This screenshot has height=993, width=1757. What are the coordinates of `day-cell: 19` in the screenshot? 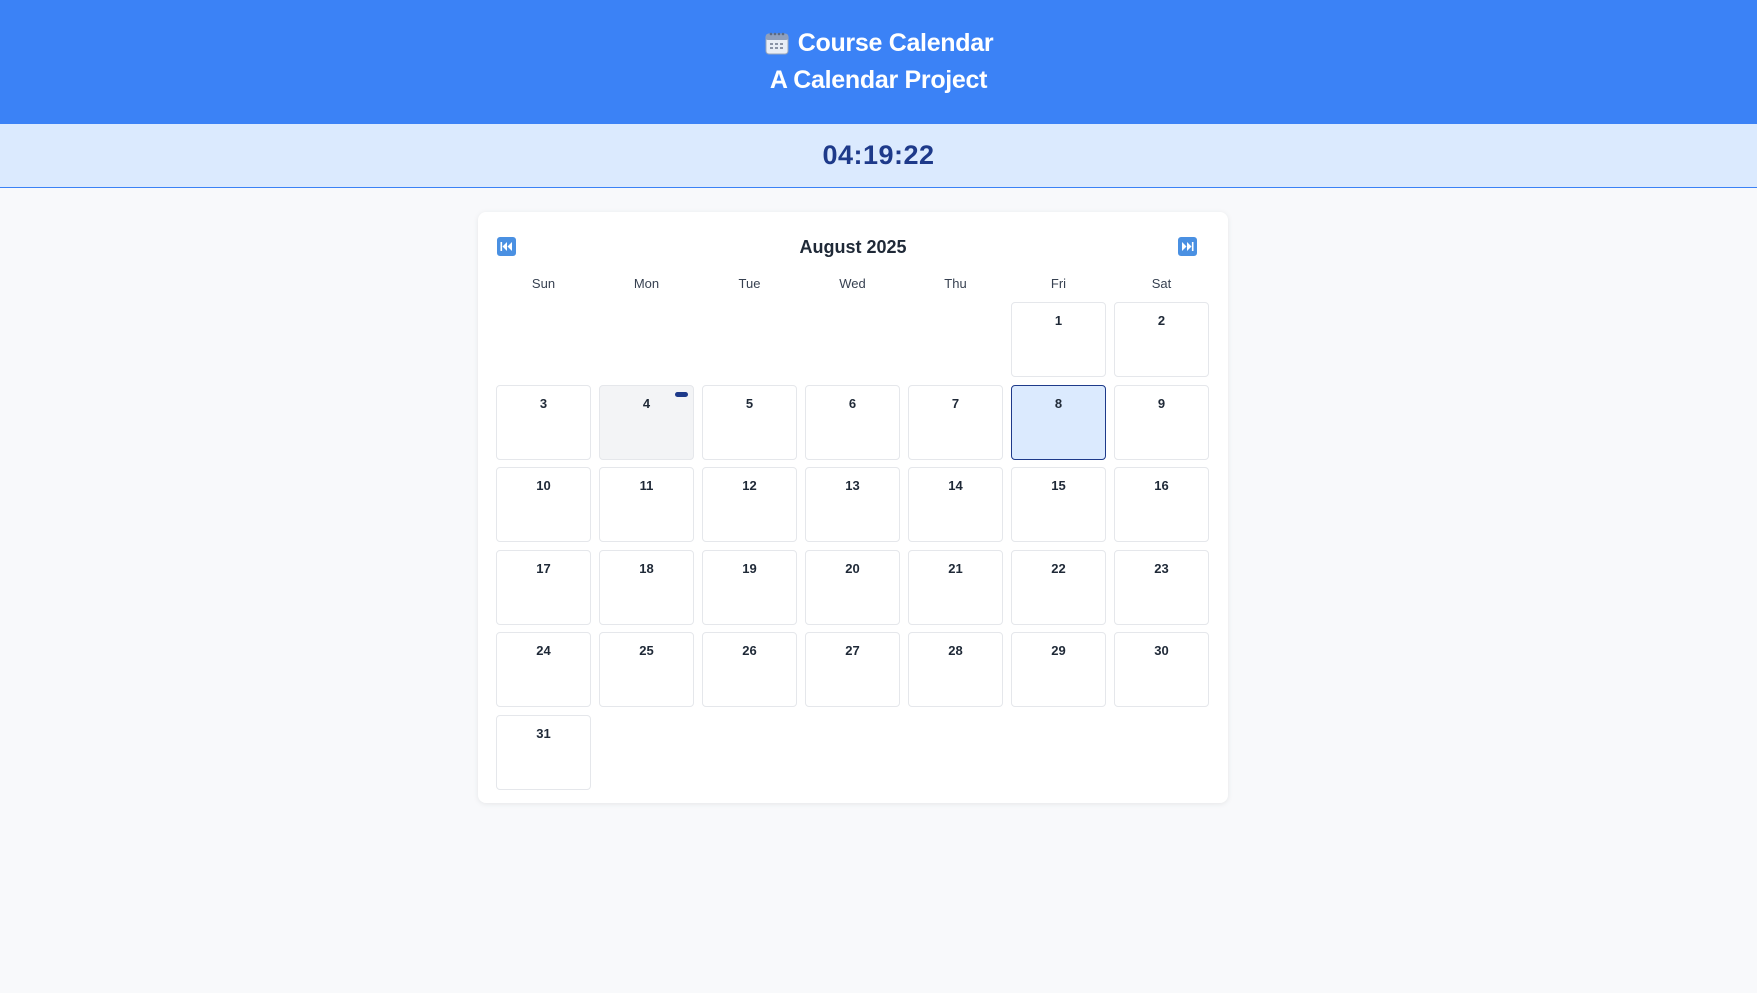 It's located at (749, 587).